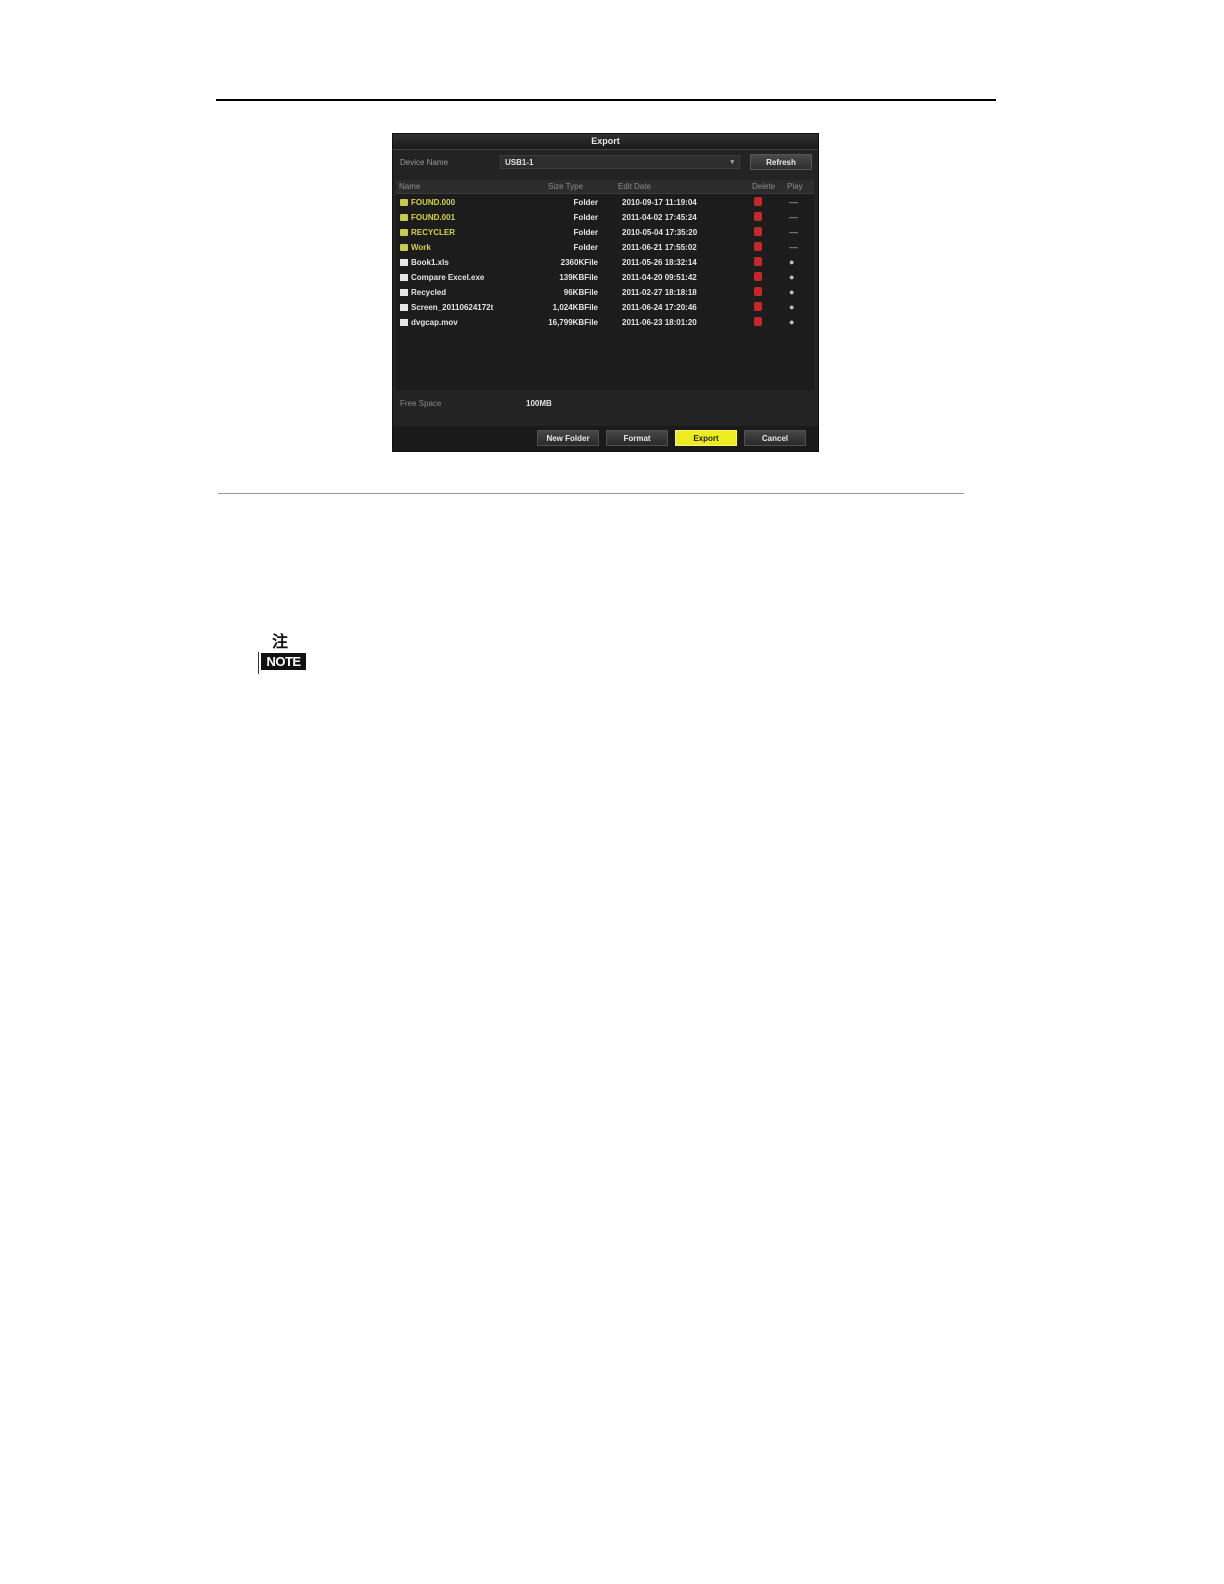 The image size is (1224, 1584). Describe the element at coordinates (539, 403) in the screenshot. I see `free-space-value: 100MB` at that location.